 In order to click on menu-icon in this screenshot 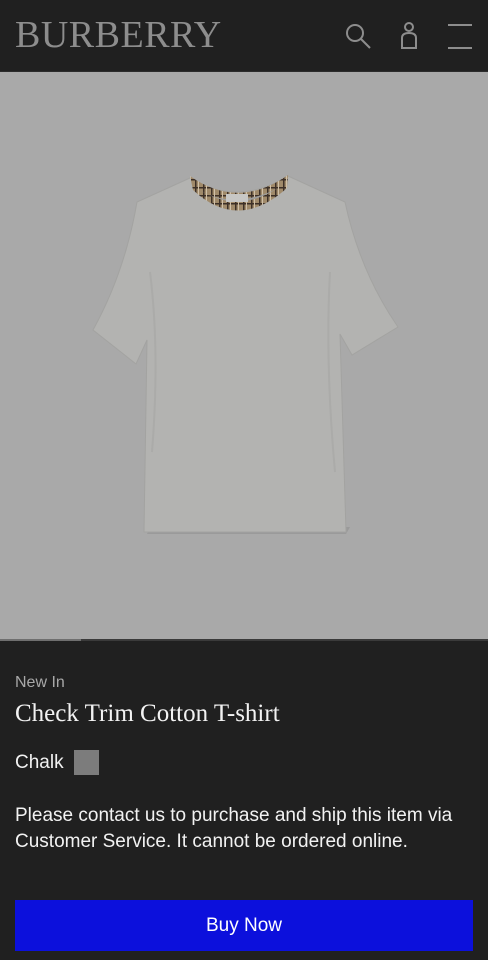, I will do `click(460, 36)`.